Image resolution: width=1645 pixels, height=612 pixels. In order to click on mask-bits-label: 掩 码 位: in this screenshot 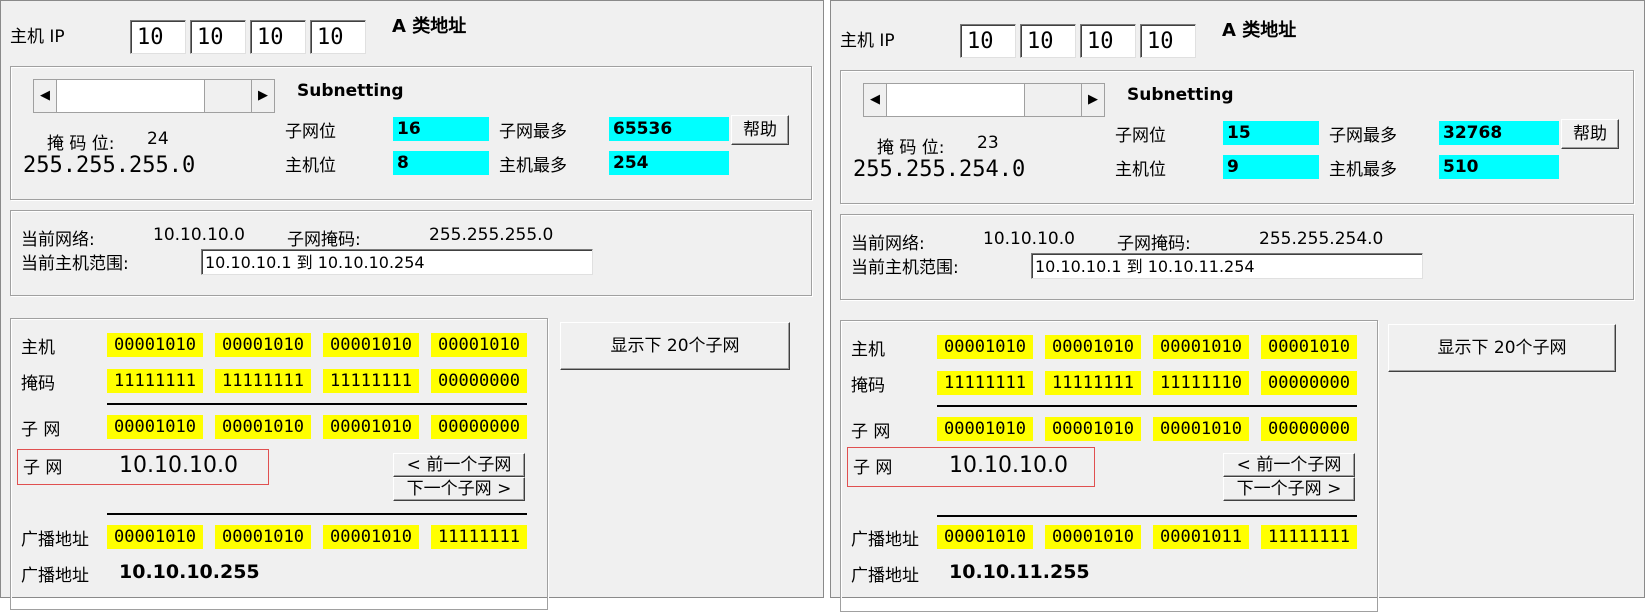, I will do `click(81, 144)`.